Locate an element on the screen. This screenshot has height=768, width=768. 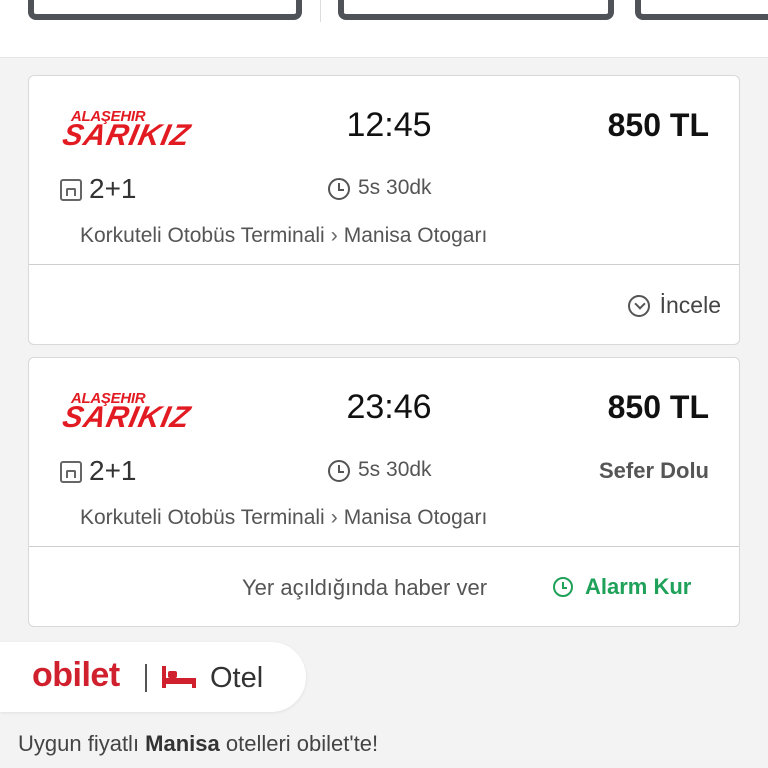
hotel-banner: obilet Otel is located at coordinates (153, 677).